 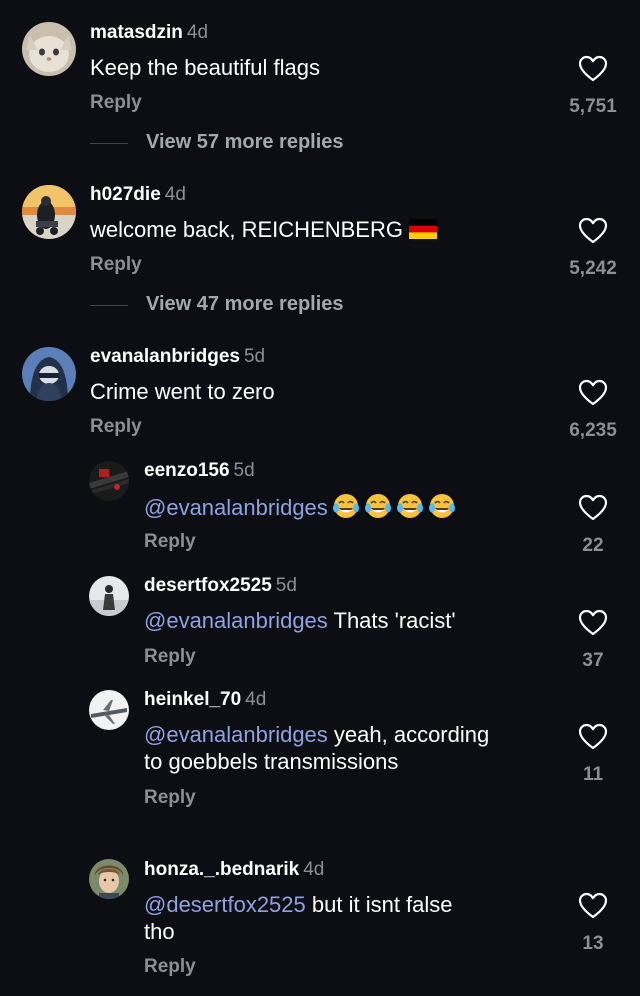 I want to click on comment-header: matasdzin 4d, so click(x=149, y=33).